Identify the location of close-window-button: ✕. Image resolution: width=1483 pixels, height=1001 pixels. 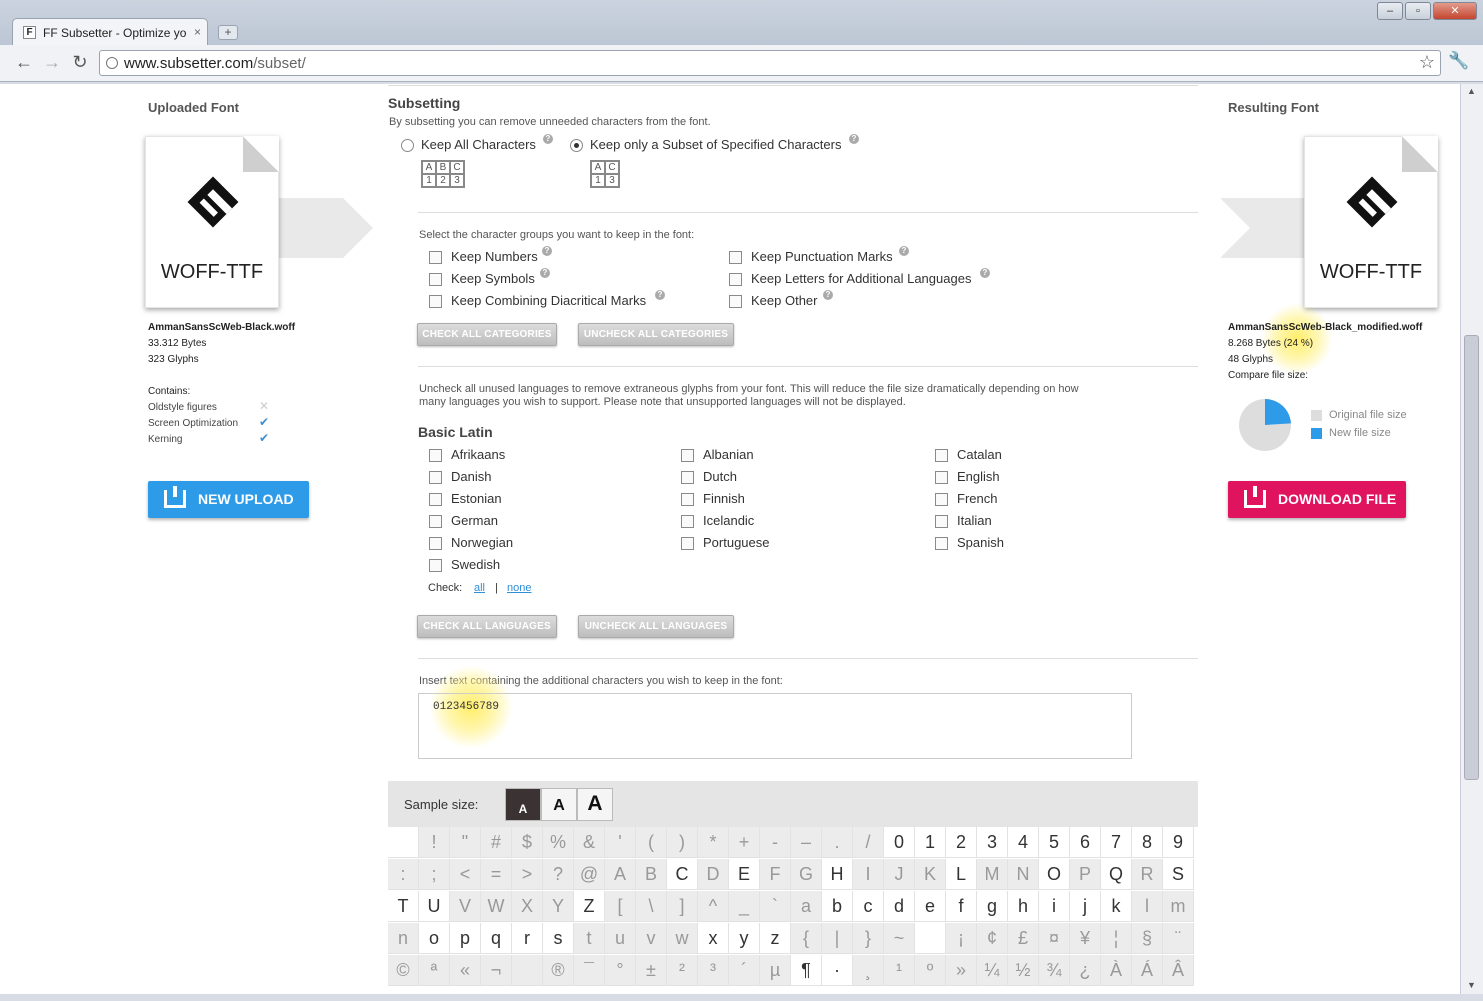
(1455, 11).